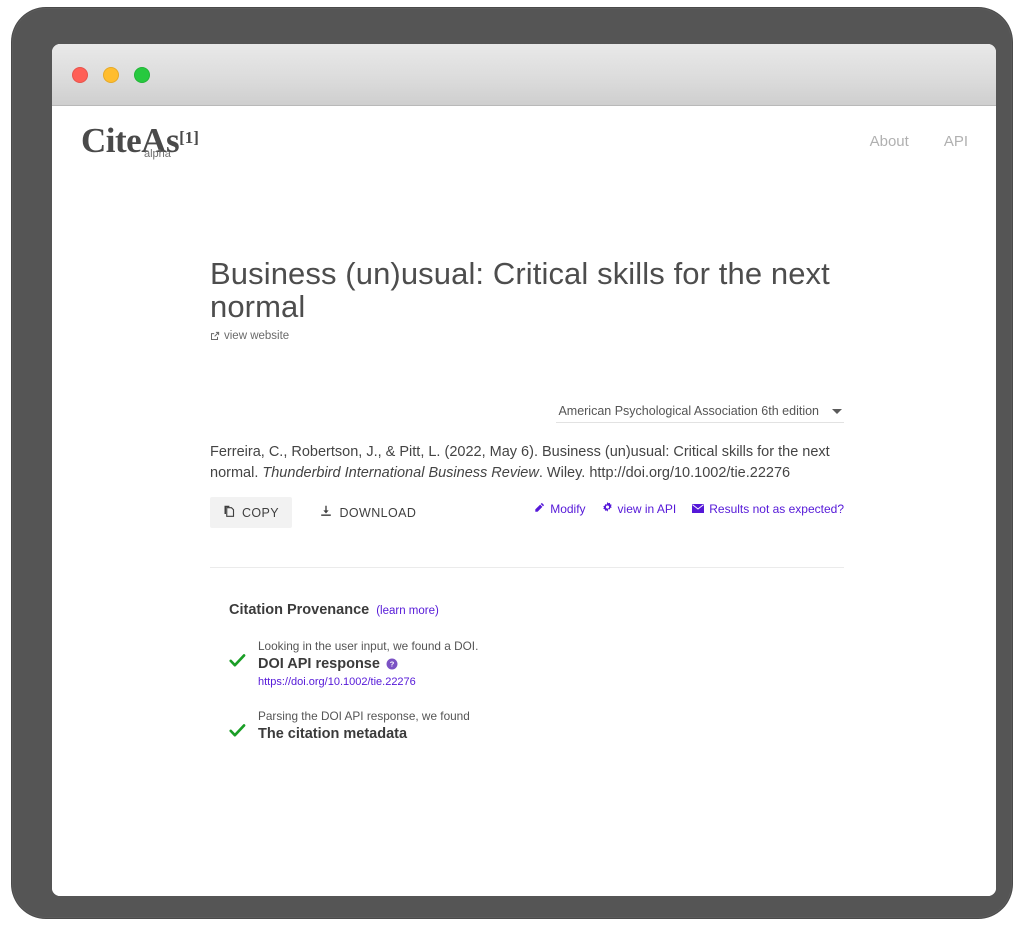 Image resolution: width=1024 pixels, height=926 pixels. I want to click on modify-label: Modify, so click(568, 509).